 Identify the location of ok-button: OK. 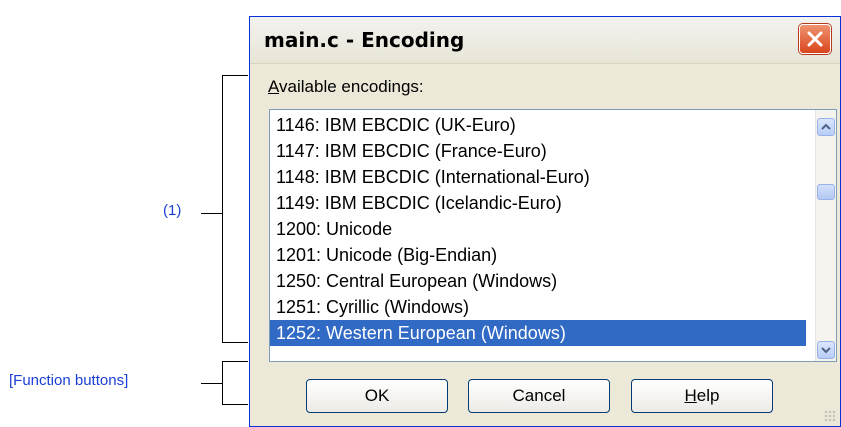
(377, 396).